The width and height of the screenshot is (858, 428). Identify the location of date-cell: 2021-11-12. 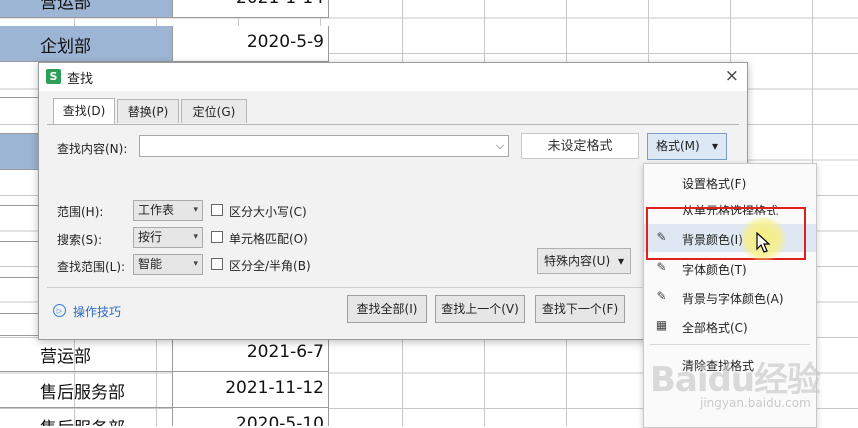
(251, 390).